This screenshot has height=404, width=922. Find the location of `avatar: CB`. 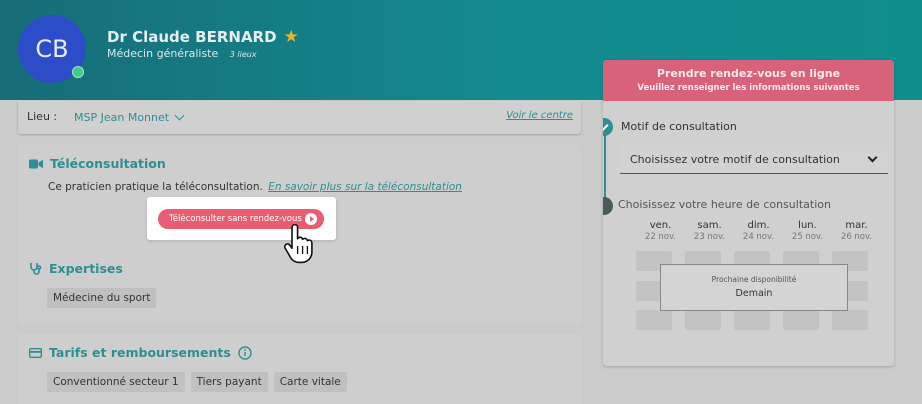

avatar: CB is located at coordinates (52, 49).